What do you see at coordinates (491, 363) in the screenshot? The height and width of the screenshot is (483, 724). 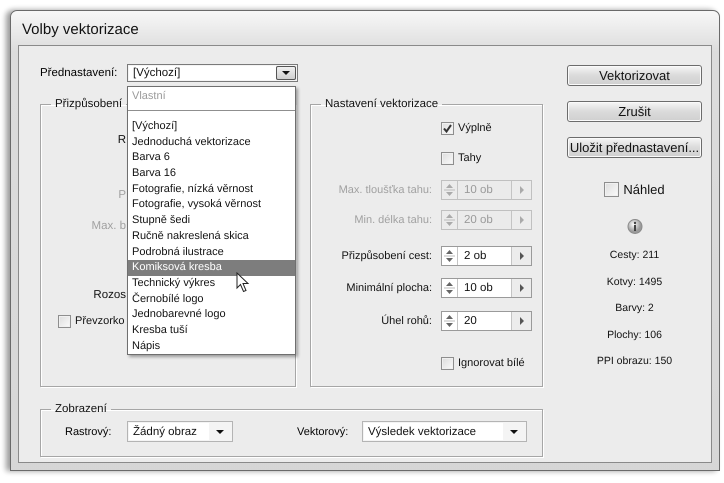 I see `checkbox-label: Ignorovat bílé` at bounding box center [491, 363].